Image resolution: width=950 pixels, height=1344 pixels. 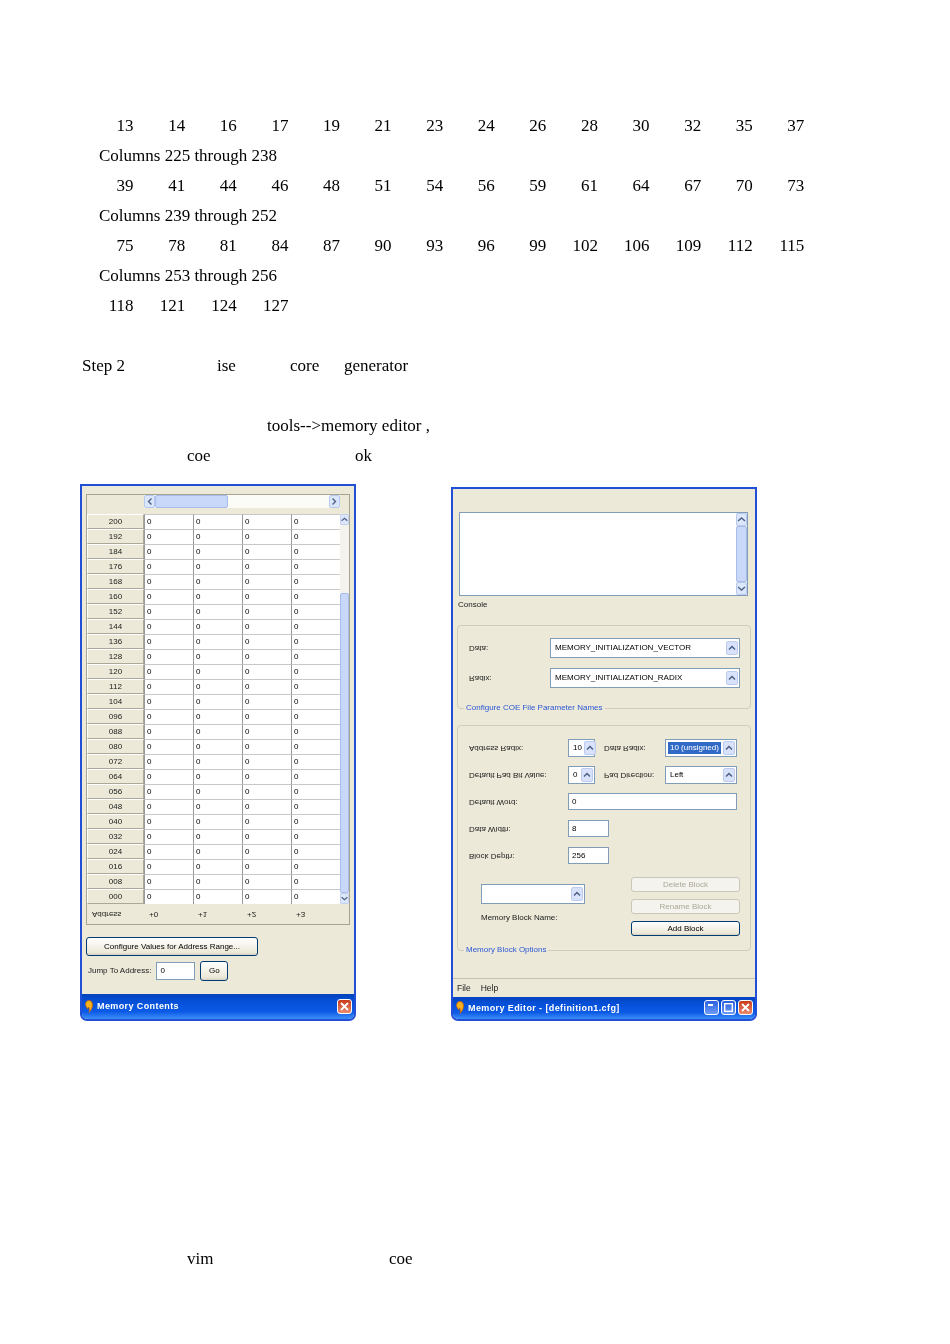 I want to click on go-button: Go, so click(x=214, y=971).